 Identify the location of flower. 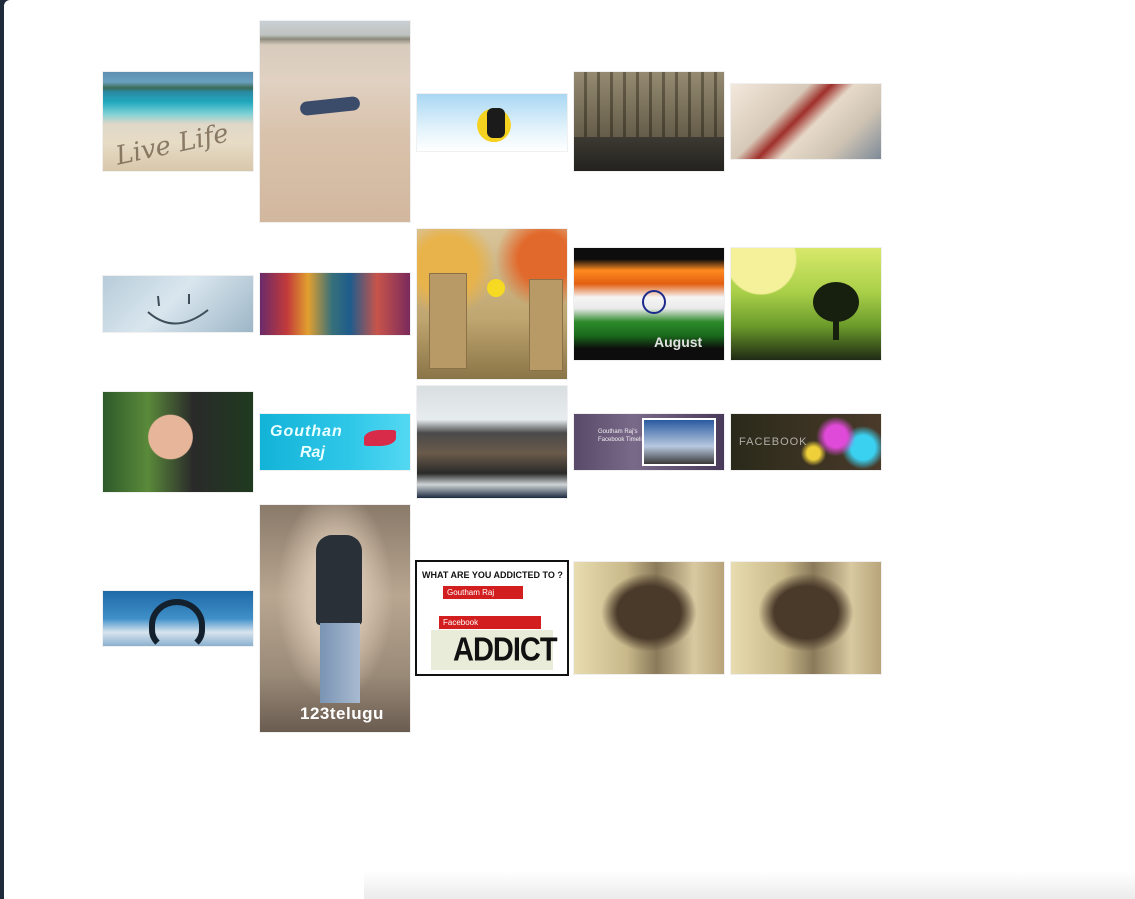
(496, 288).